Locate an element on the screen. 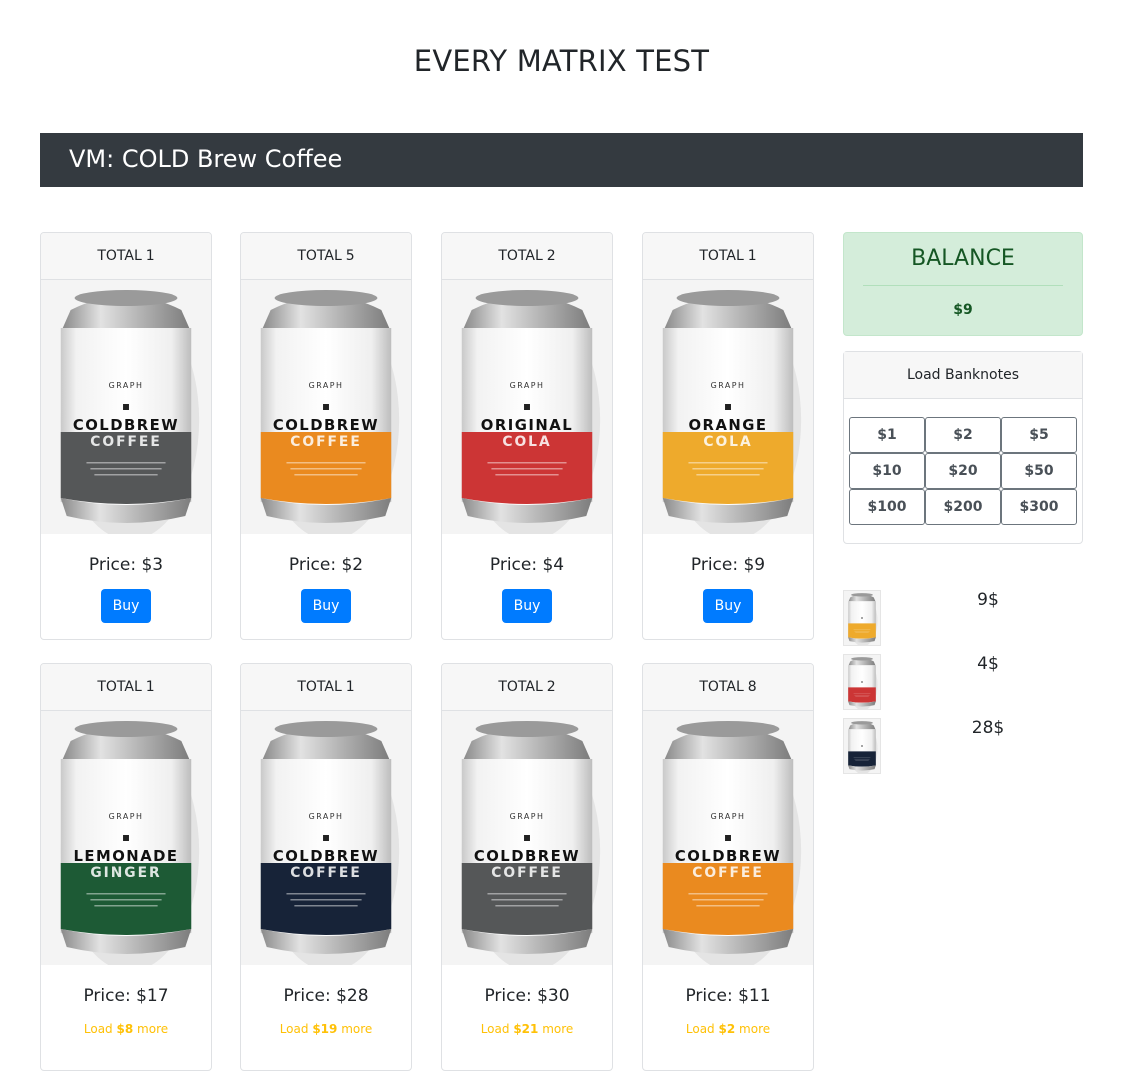  balance-title: BALANCE is located at coordinates (963, 258).